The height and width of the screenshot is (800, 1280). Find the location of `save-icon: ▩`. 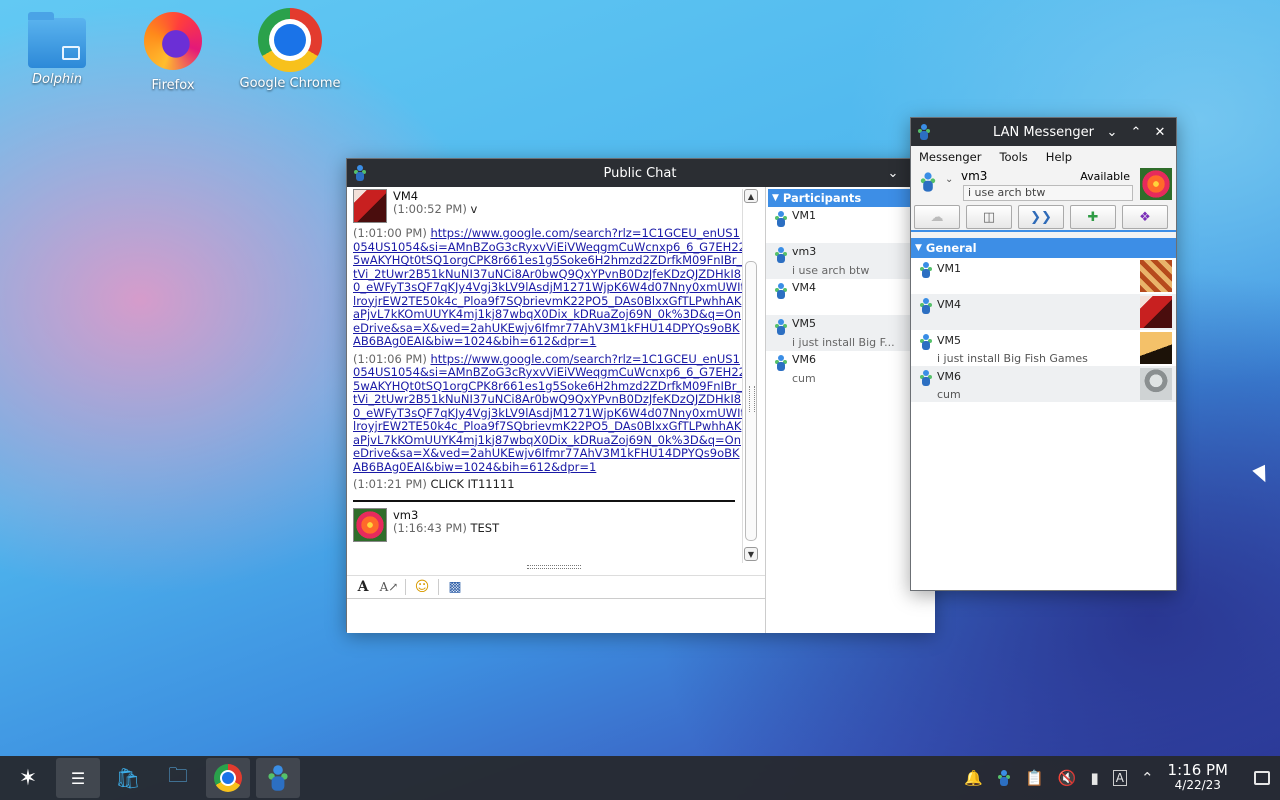

save-icon: ▩ is located at coordinates (455, 587).